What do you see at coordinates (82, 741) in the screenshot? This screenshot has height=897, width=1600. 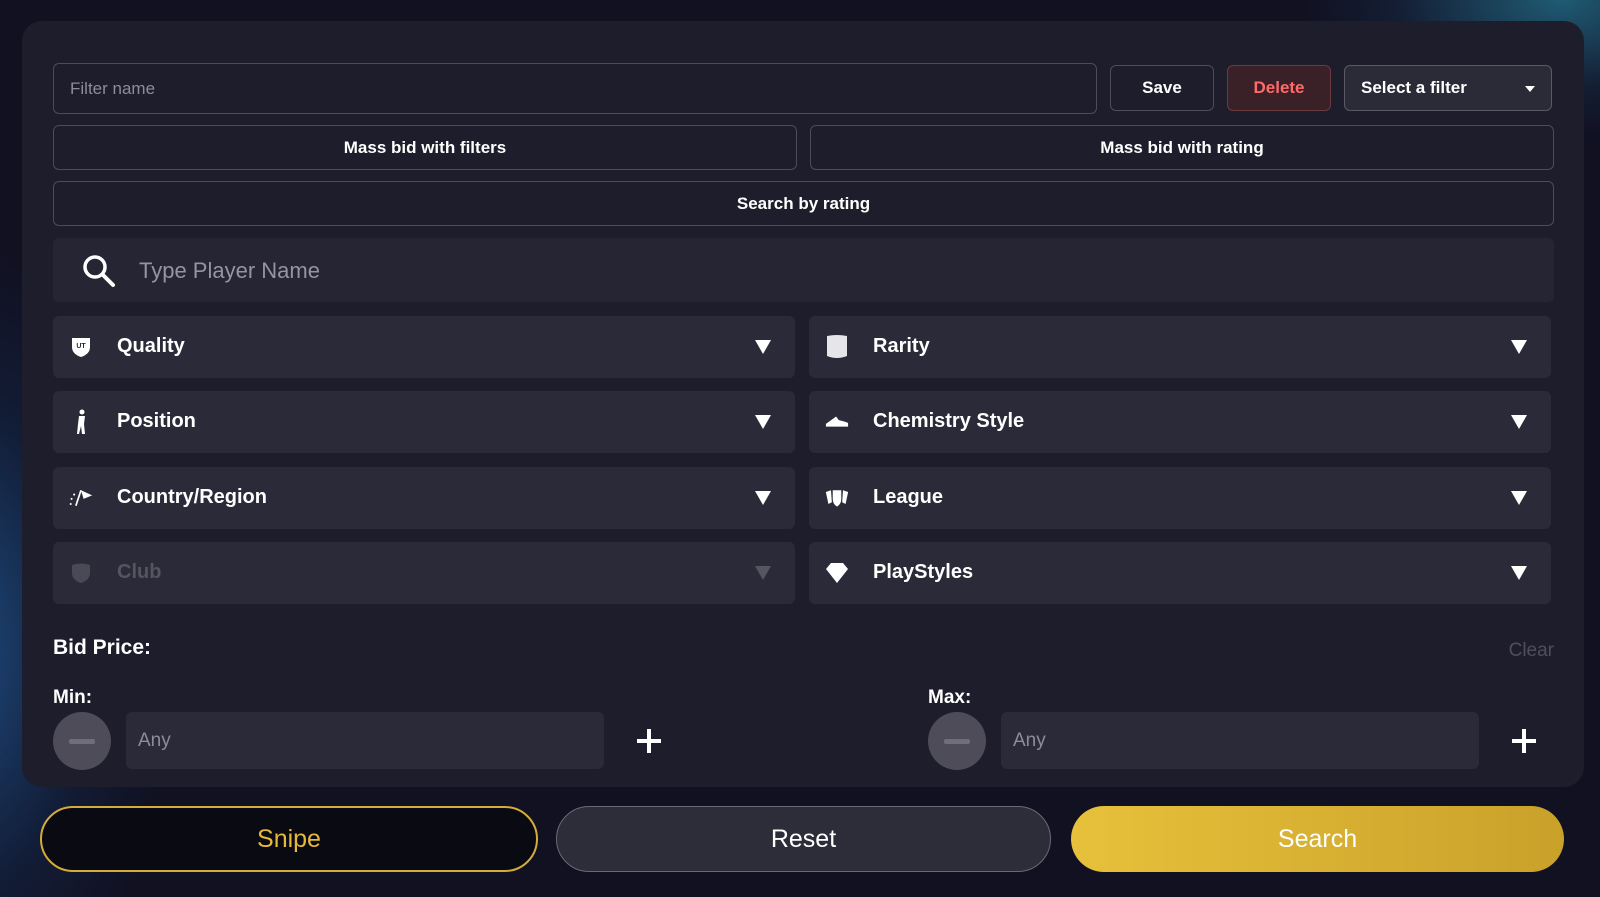 I see `min-decrement-button` at bounding box center [82, 741].